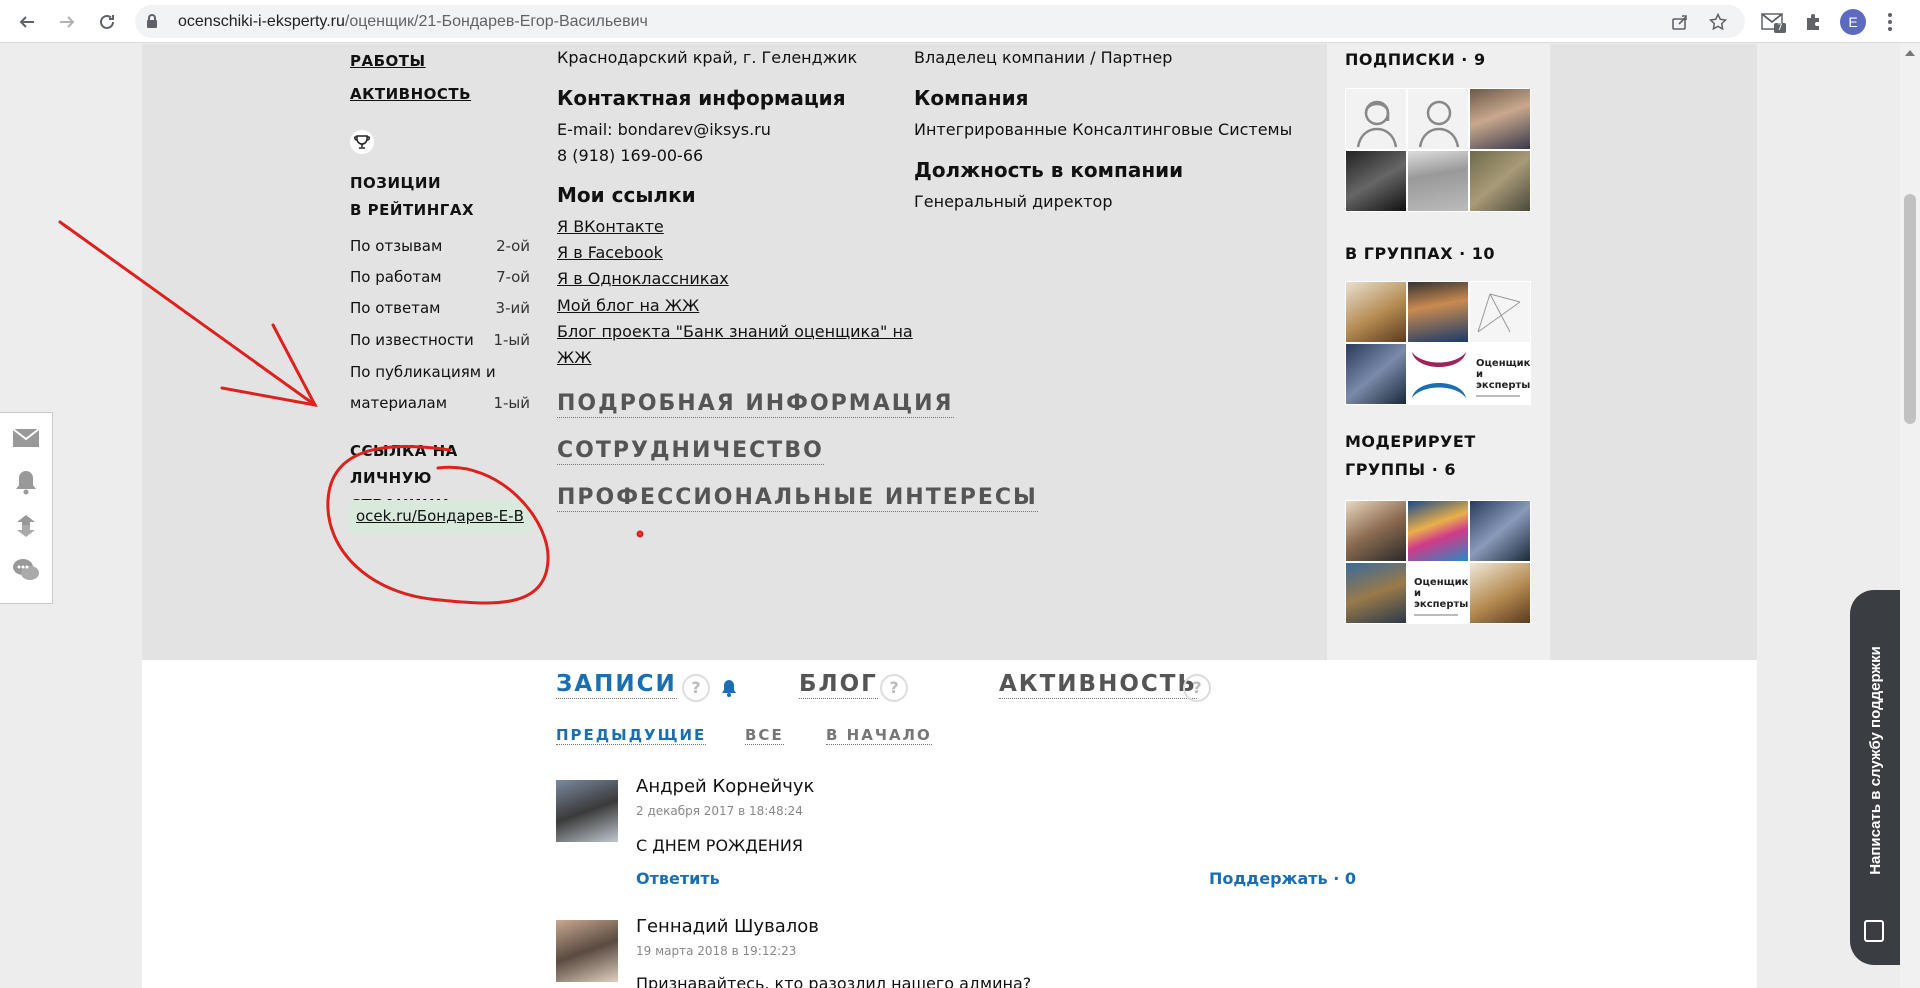 The height and width of the screenshot is (988, 1920). What do you see at coordinates (664, 129) in the screenshot?
I see `email-text: E-mail: bondarev@iksys.ru` at bounding box center [664, 129].